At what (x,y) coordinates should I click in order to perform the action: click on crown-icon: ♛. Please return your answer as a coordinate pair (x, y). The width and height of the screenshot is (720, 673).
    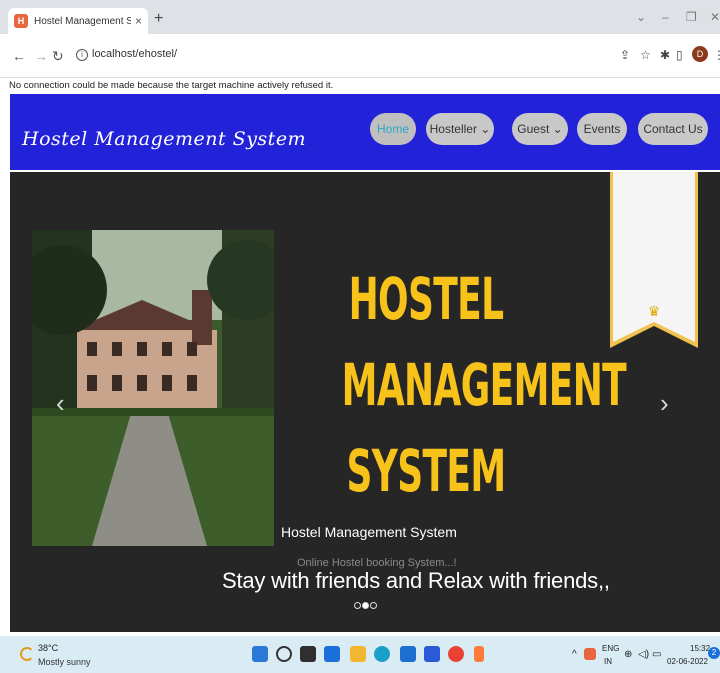
    Looking at the image, I should click on (654, 311).